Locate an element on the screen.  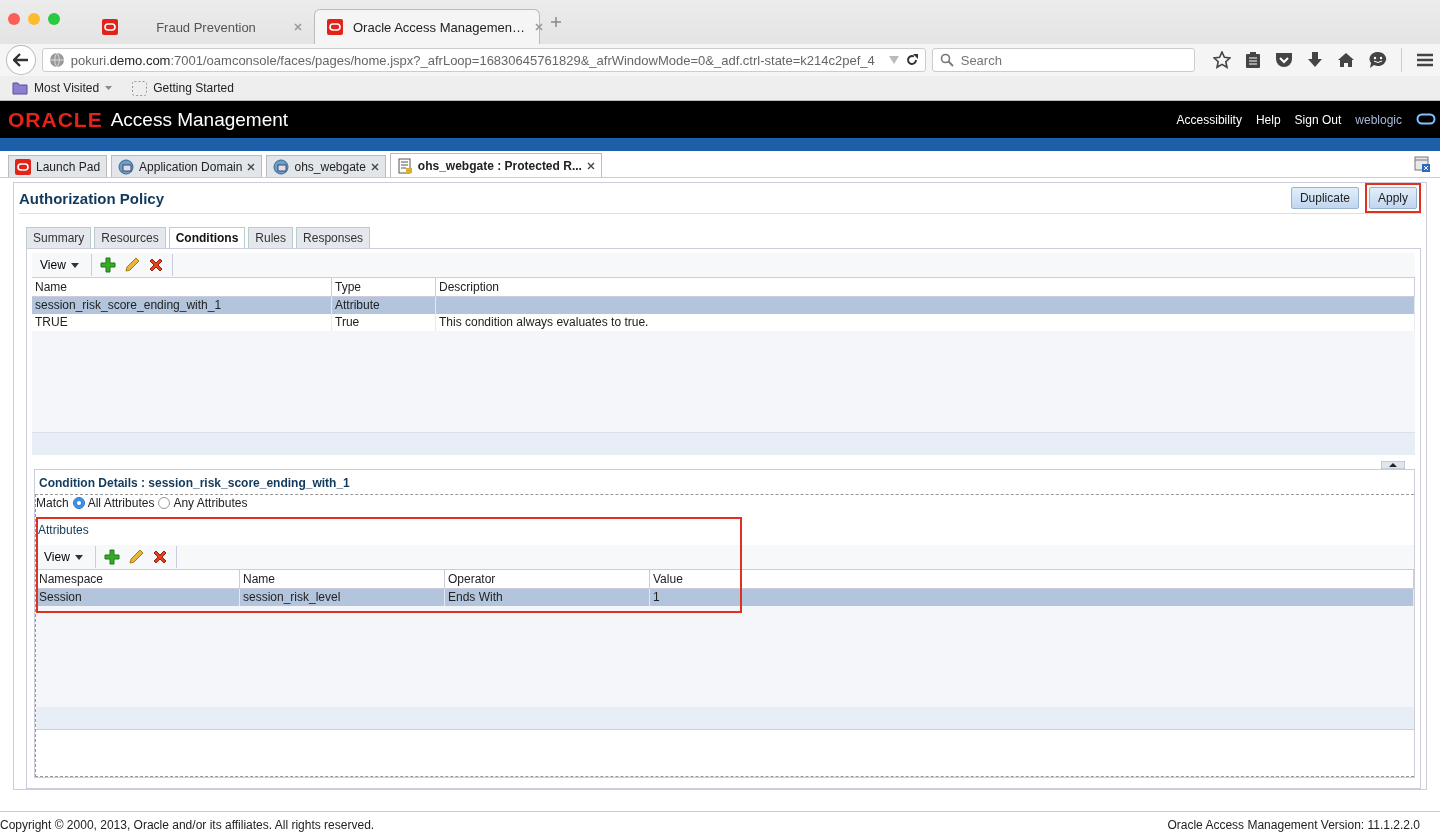
search-field: Search is located at coordinates (1063, 60).